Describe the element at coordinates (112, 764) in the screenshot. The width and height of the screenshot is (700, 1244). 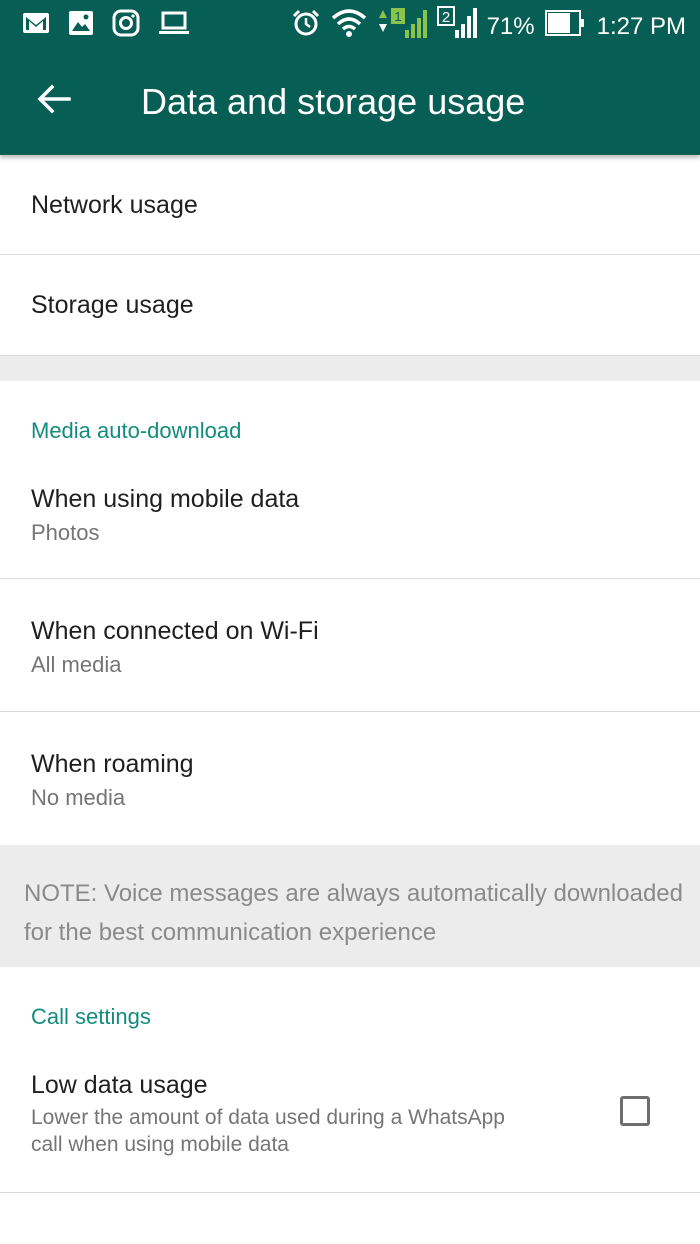
I see `roaming-title: When roaming` at that location.